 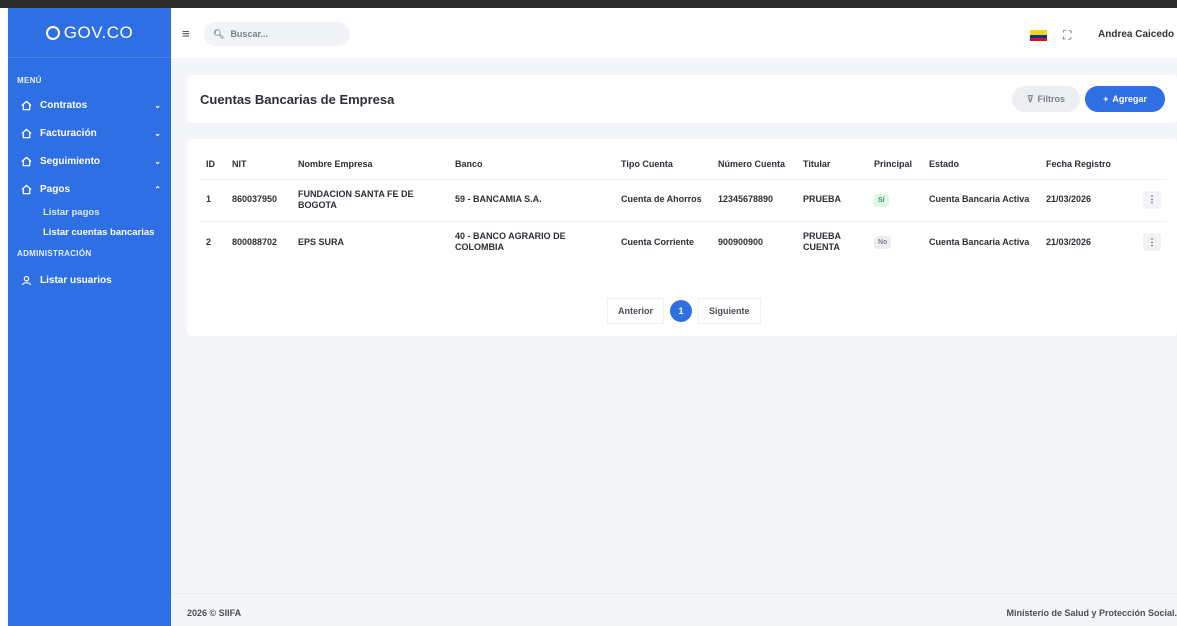 I want to click on sidebar-item-seguimiento: Seguimiento ⌄, so click(x=89, y=161).